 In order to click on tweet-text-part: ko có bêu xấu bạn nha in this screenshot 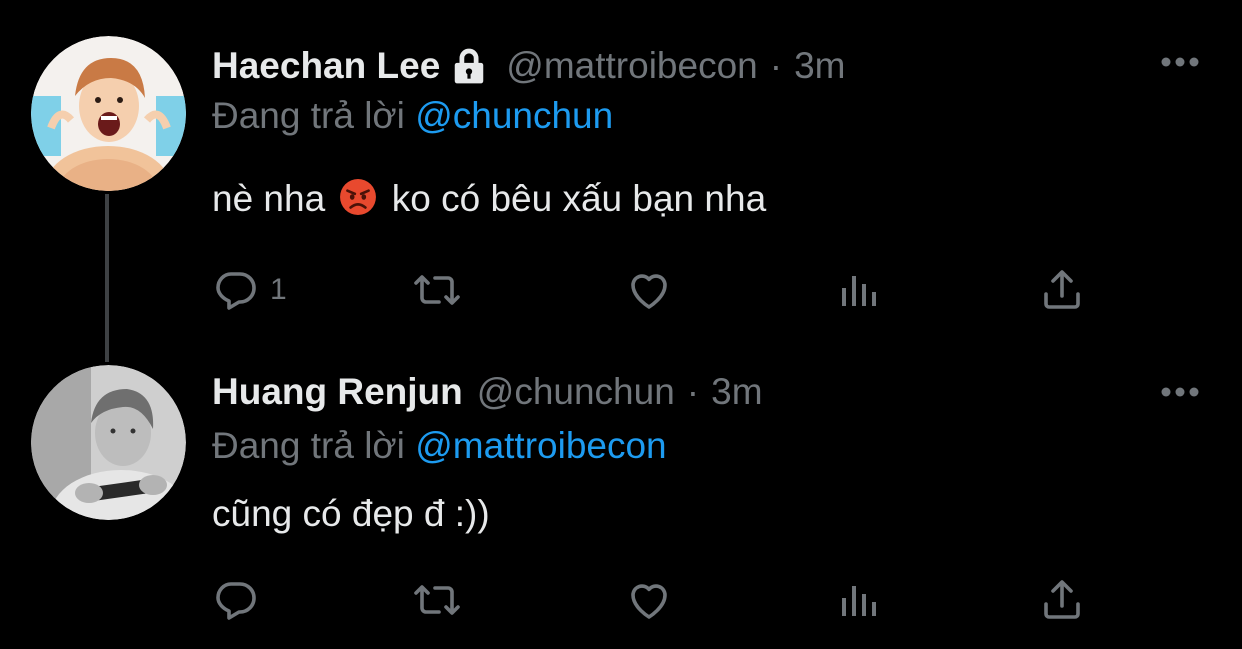, I will do `click(579, 198)`.